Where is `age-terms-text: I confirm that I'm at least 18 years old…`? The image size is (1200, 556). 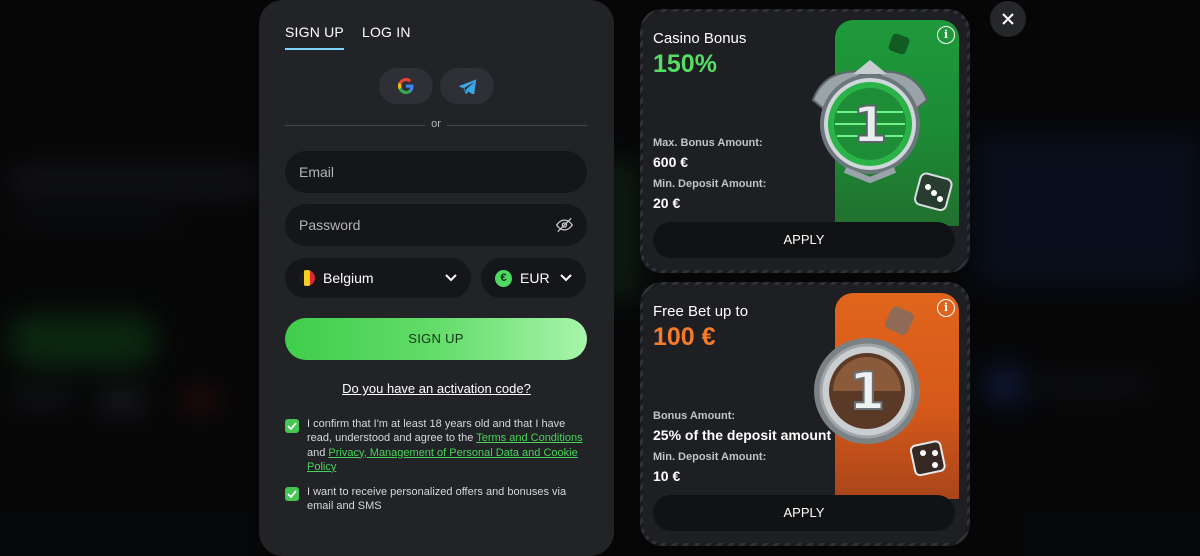 age-terms-text: I confirm that I'm at least 18 years old… is located at coordinates (445, 445).